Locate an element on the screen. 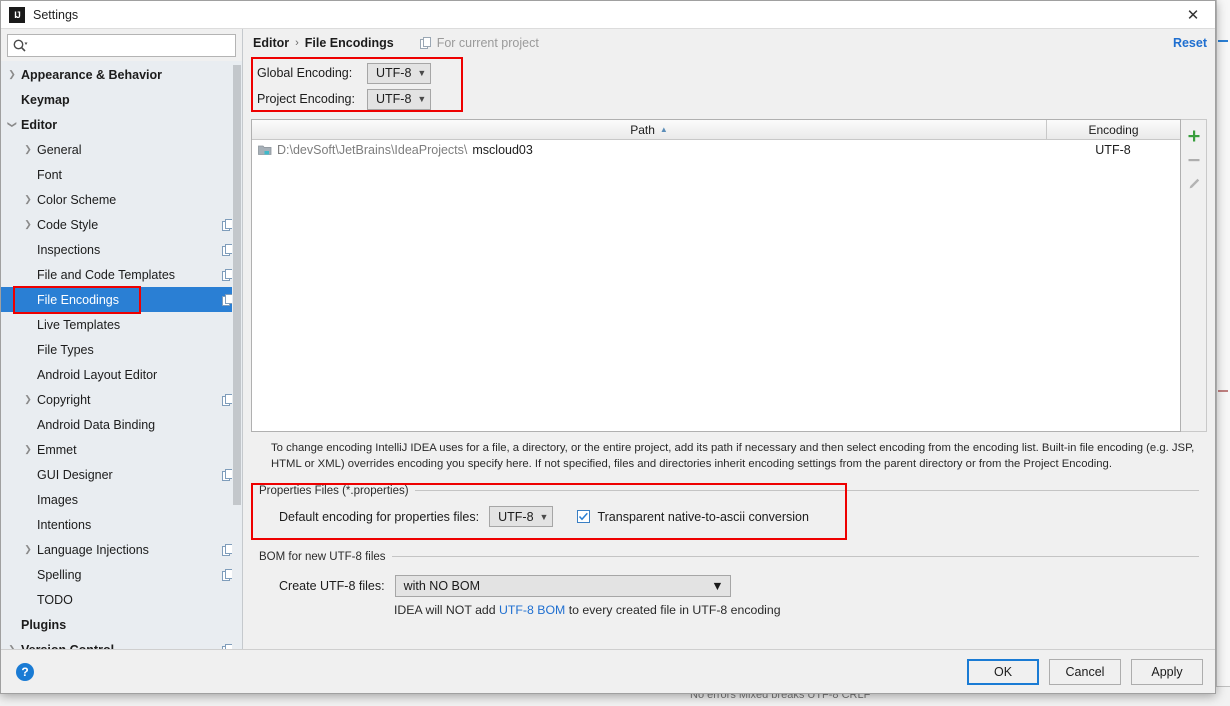 The image size is (1230, 706). table-header: Path ▲ Encoding is located at coordinates (716, 130).